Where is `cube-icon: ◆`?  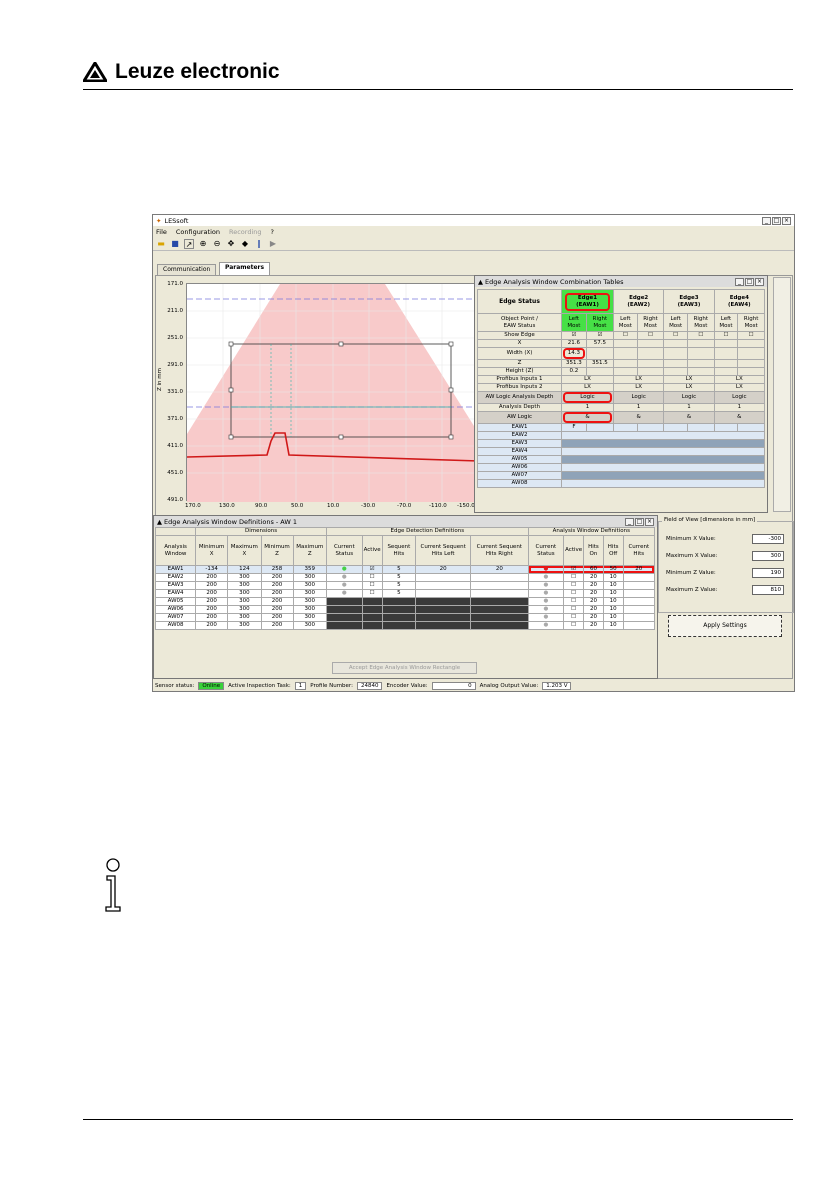
cube-icon: ◆ is located at coordinates (245, 244).